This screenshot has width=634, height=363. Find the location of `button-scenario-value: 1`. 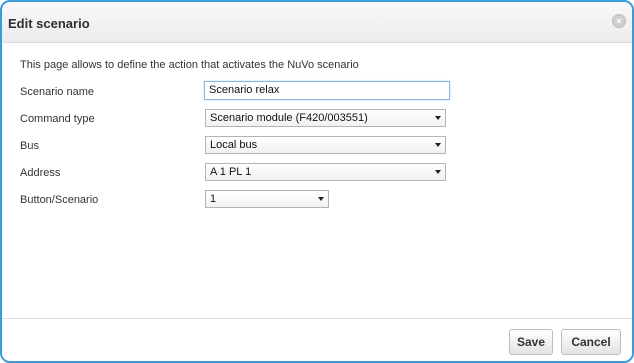

button-scenario-value: 1 is located at coordinates (213, 199).